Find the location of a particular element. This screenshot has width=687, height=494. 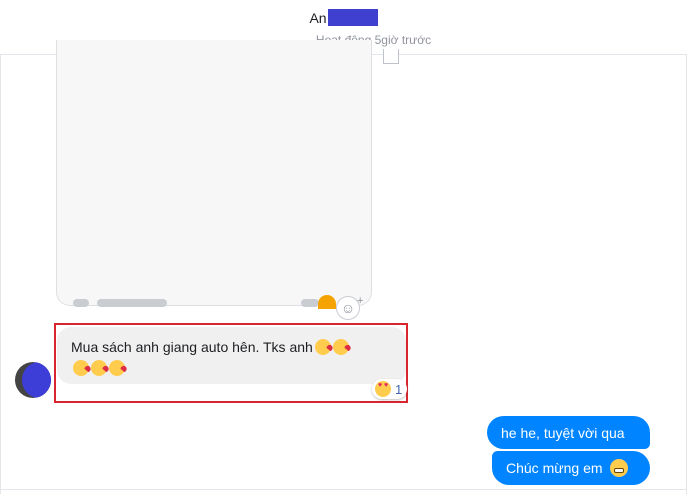

grimacing-icon is located at coordinates (618, 468).